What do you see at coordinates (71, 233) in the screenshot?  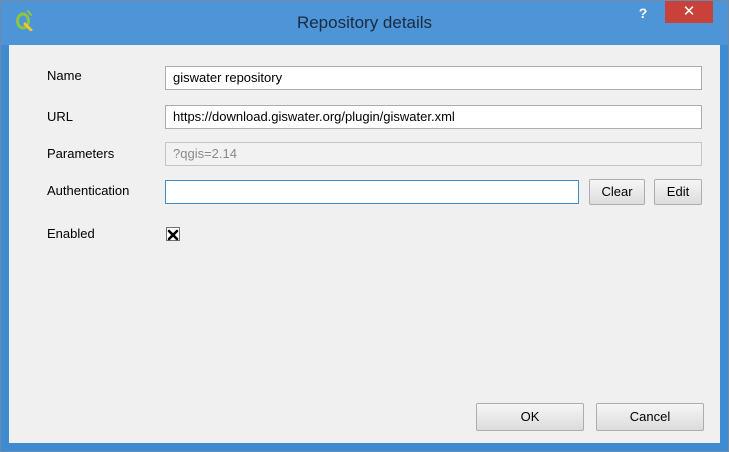 I see `enabled-label: Enabled` at bounding box center [71, 233].